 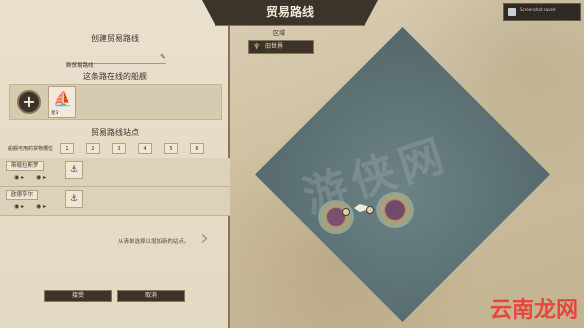 I want to click on add-ship-button: +, so click(x=29, y=102).